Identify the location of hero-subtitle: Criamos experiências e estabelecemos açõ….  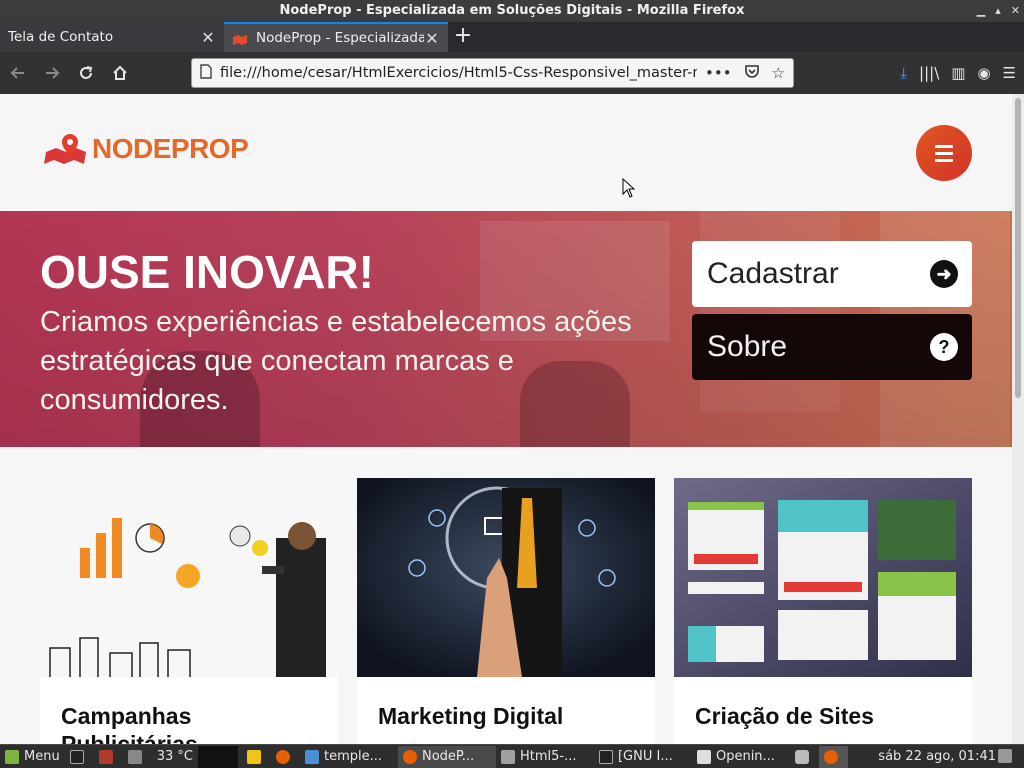
(336, 361).